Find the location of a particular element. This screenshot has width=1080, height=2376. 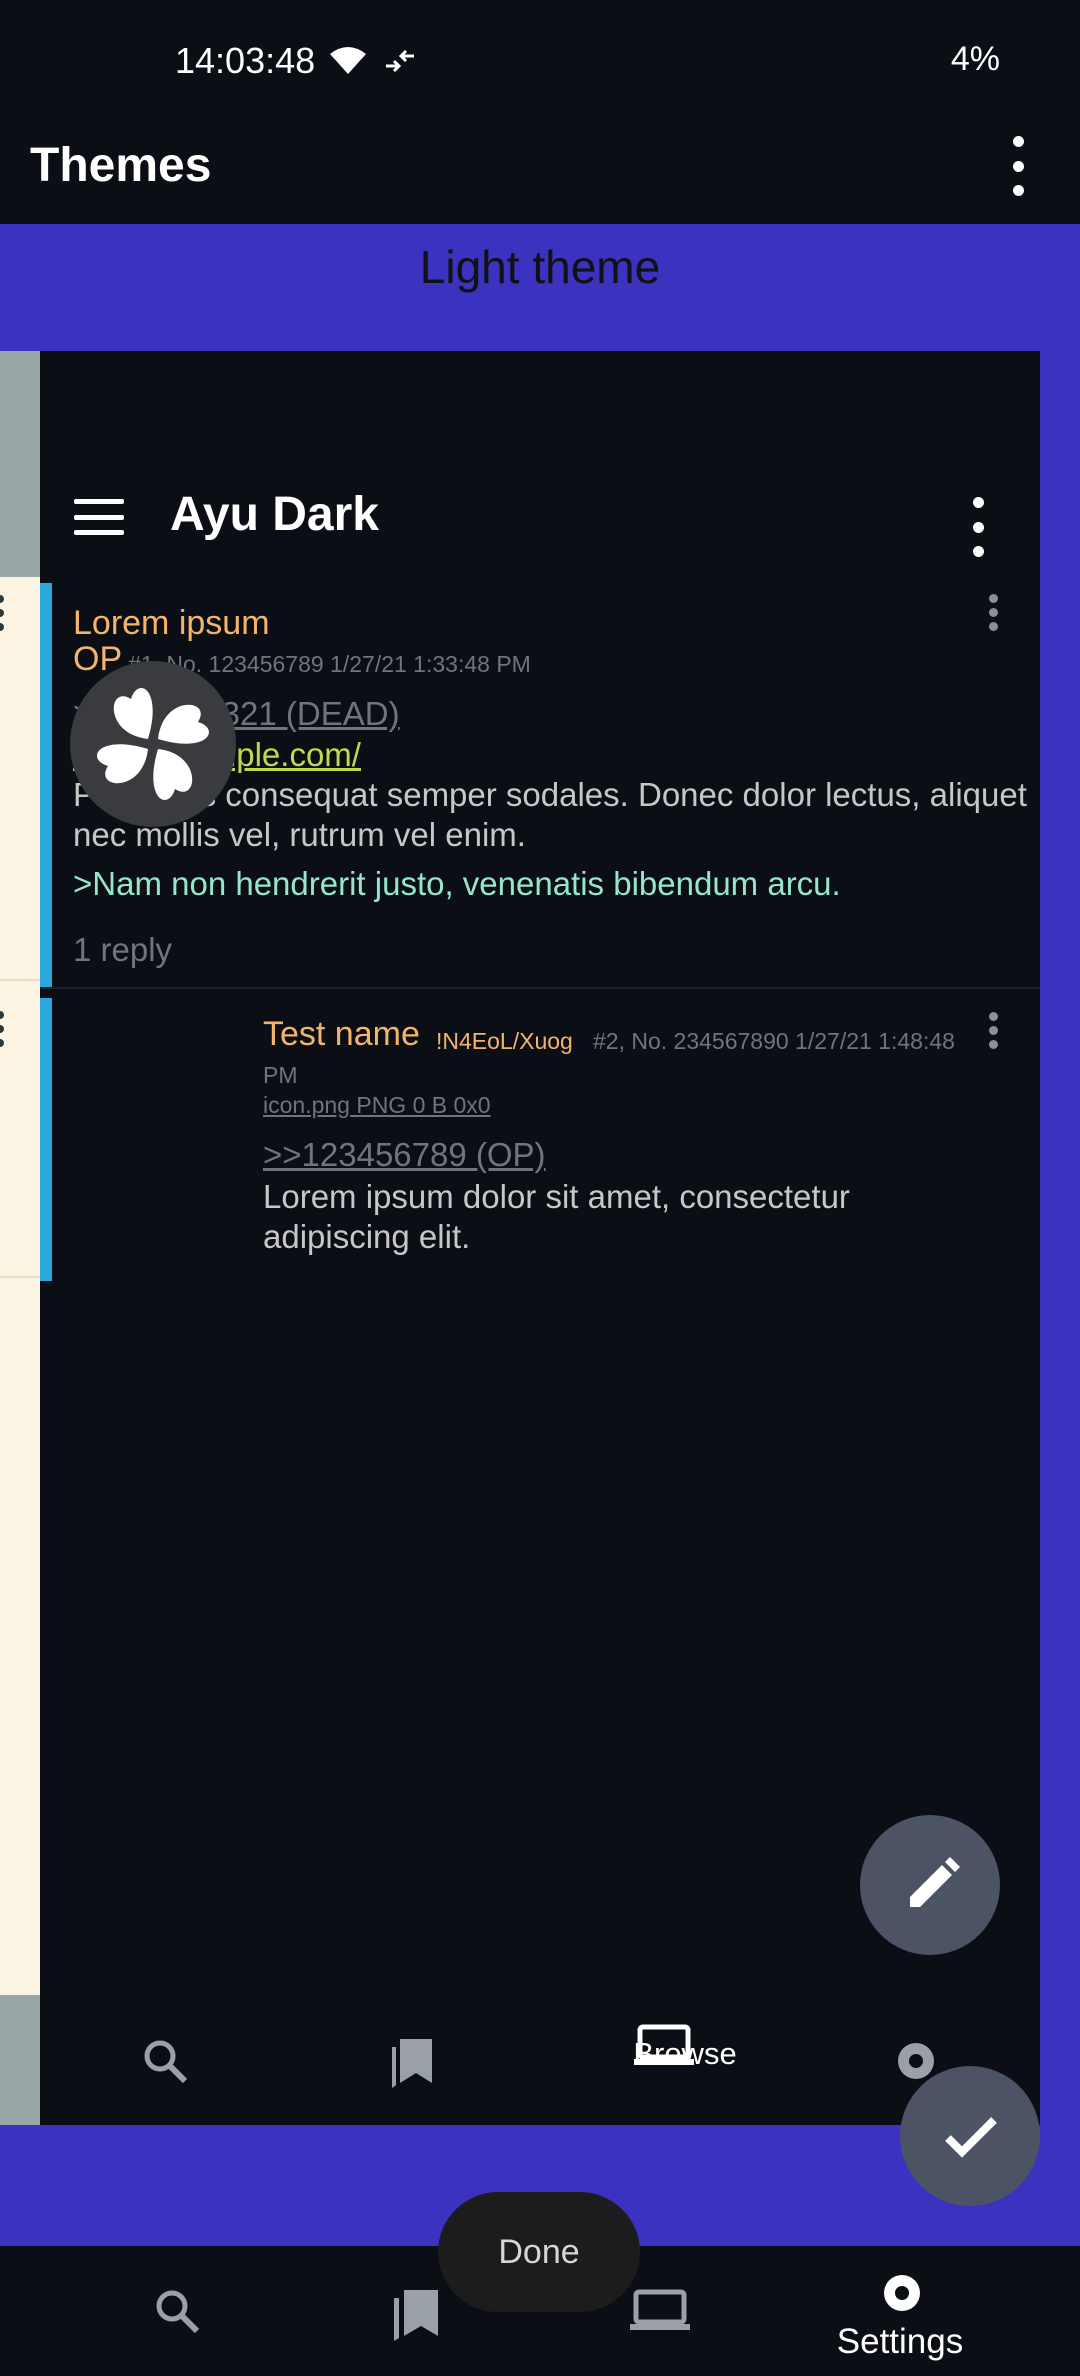

avatar is located at coordinates (153, 744).